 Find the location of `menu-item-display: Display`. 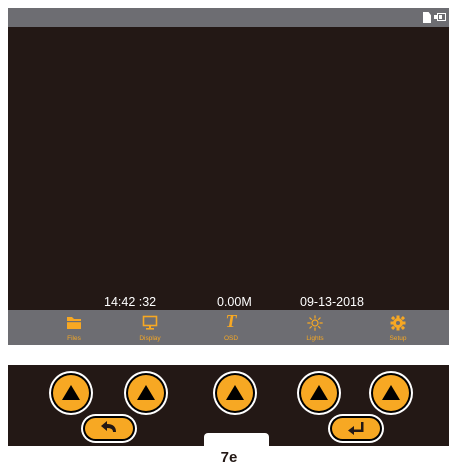

menu-item-display: Display is located at coordinates (150, 327).